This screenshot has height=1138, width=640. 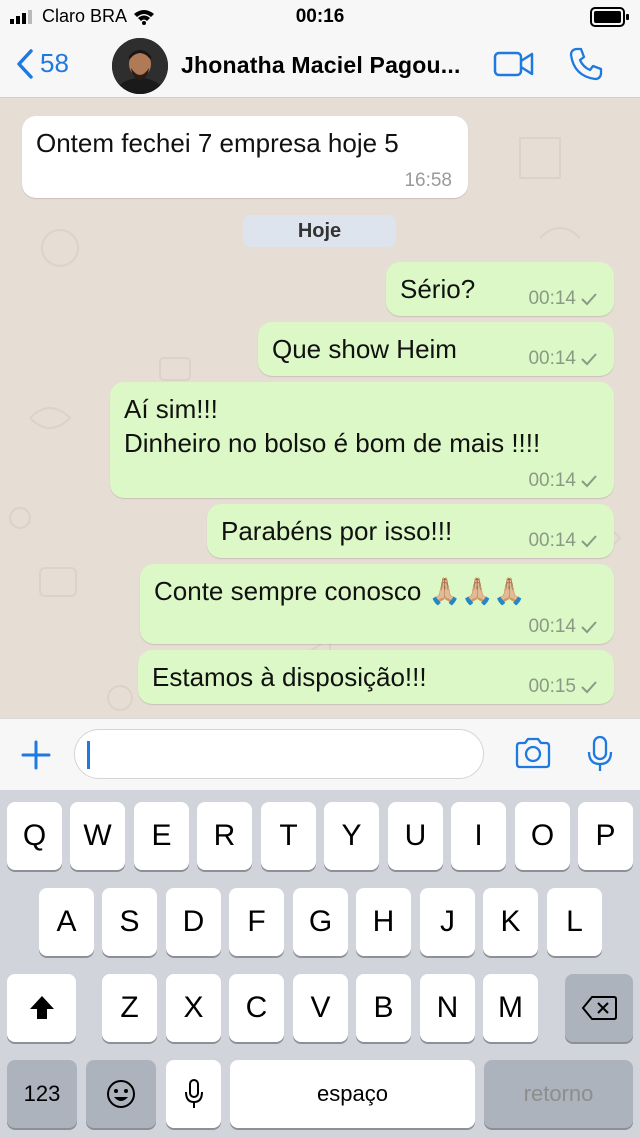 What do you see at coordinates (289, 677) in the screenshot?
I see `message-text: Estamos à disposição!!!` at bounding box center [289, 677].